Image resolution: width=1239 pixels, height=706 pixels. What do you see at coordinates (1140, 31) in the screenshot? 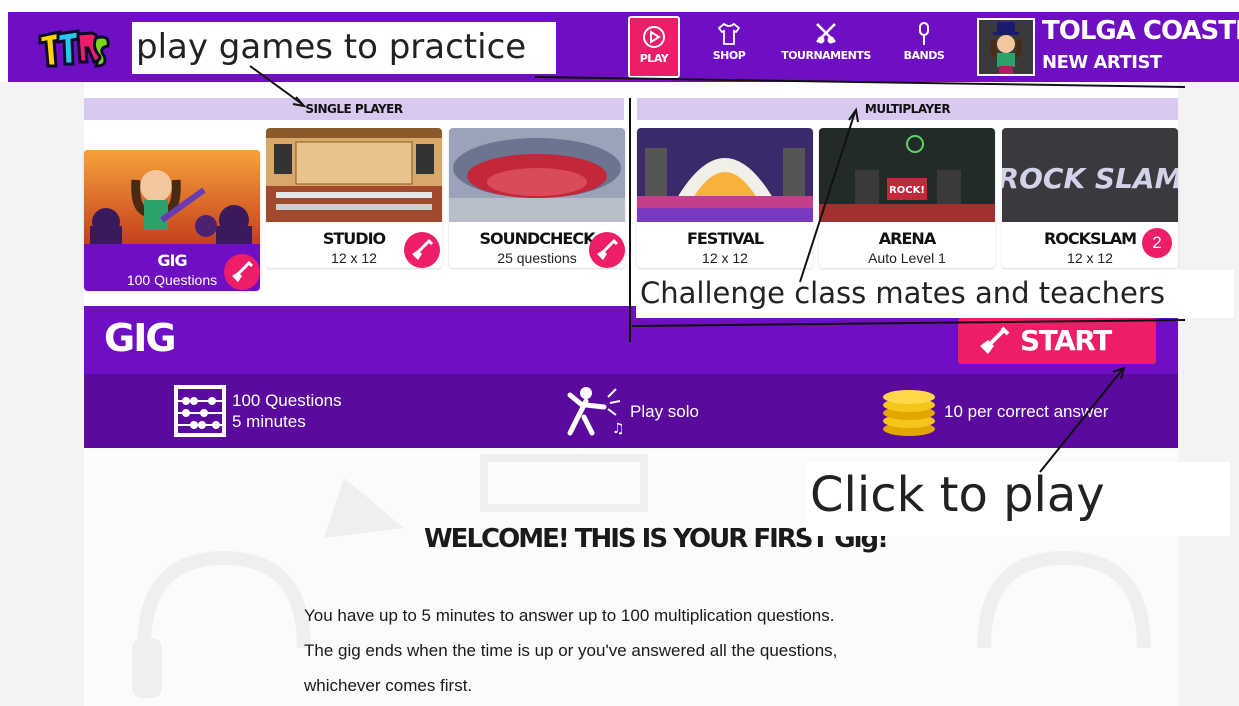
I see `user-name: TOLGA COASTERS` at bounding box center [1140, 31].